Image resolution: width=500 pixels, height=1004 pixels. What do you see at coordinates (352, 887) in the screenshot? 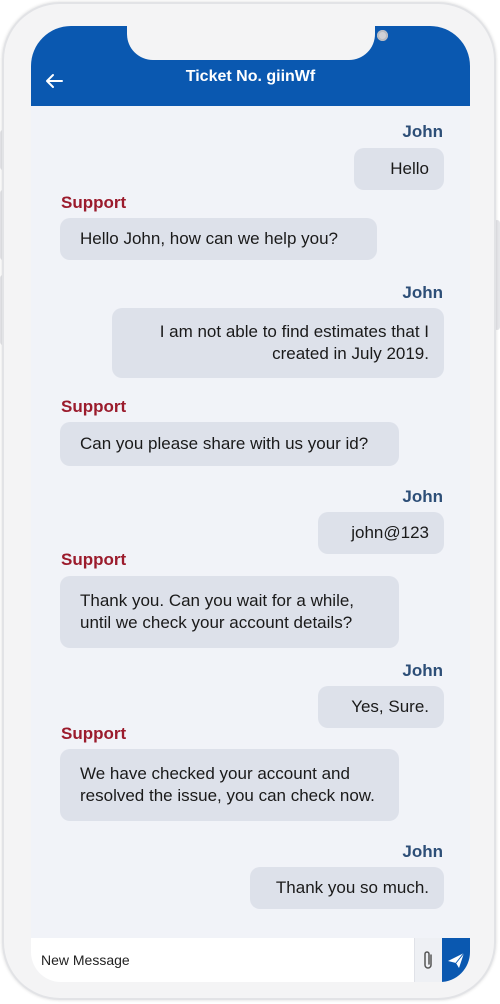
I see `message-text-line: Thank you so much.` at bounding box center [352, 887].